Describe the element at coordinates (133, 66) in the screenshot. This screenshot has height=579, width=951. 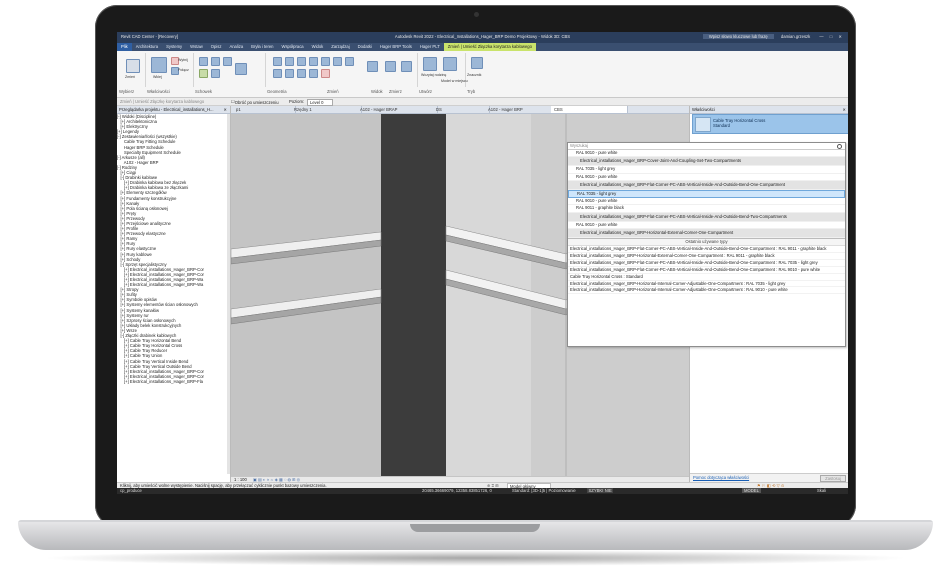
I see `modify-arrow-icon` at that location.